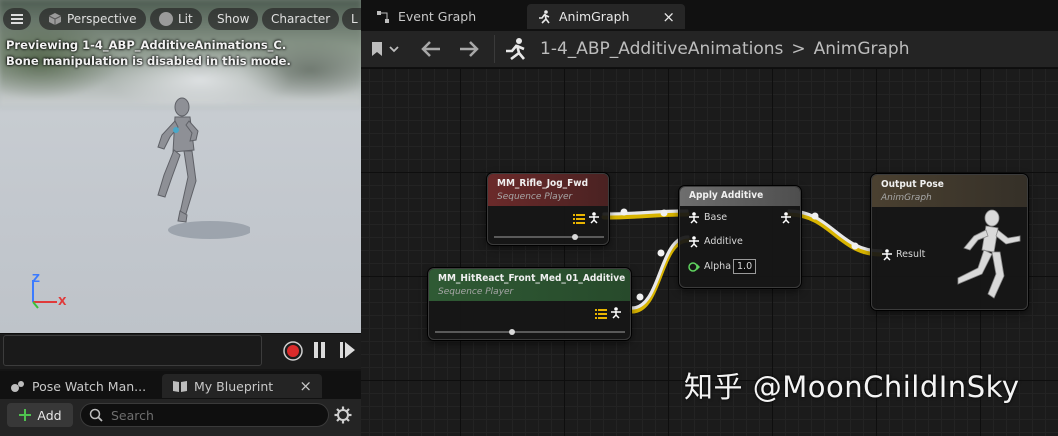 This screenshot has height=436, width=1058. I want to click on node-output-pose: Output Pose AnimGraph Result, so click(949, 242).